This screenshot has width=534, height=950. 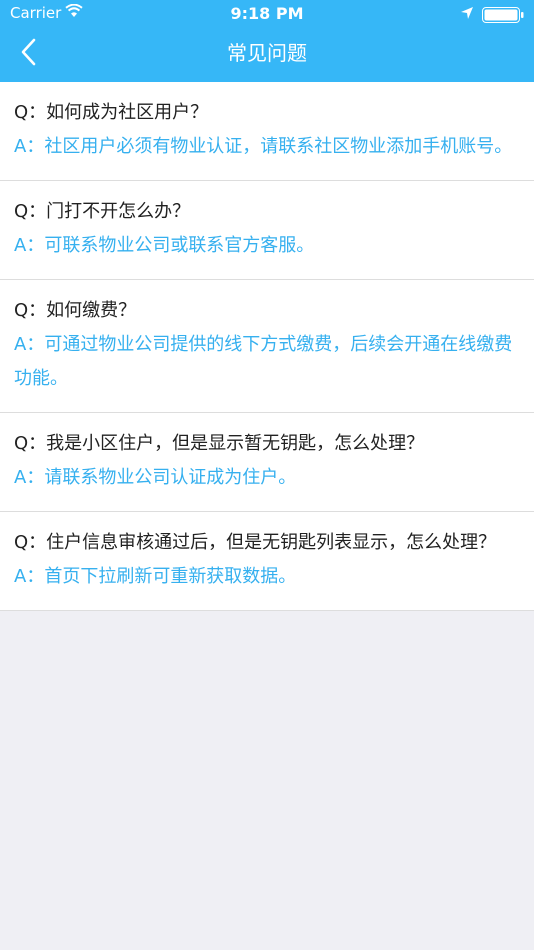 What do you see at coordinates (267, 230) in the screenshot?
I see `faq-item: Q：门打不开怎么办？ A：可联系物业公司或联系官方客服。` at bounding box center [267, 230].